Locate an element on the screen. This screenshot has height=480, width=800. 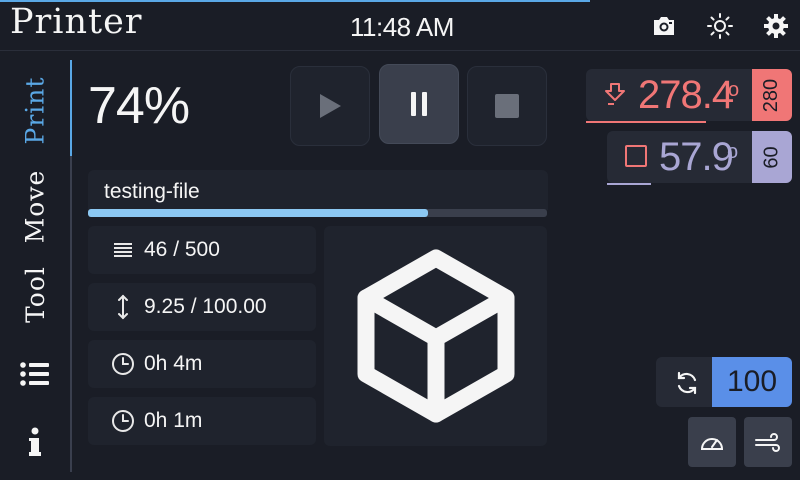
remaining-stat: 0h 1m is located at coordinates (202, 421).